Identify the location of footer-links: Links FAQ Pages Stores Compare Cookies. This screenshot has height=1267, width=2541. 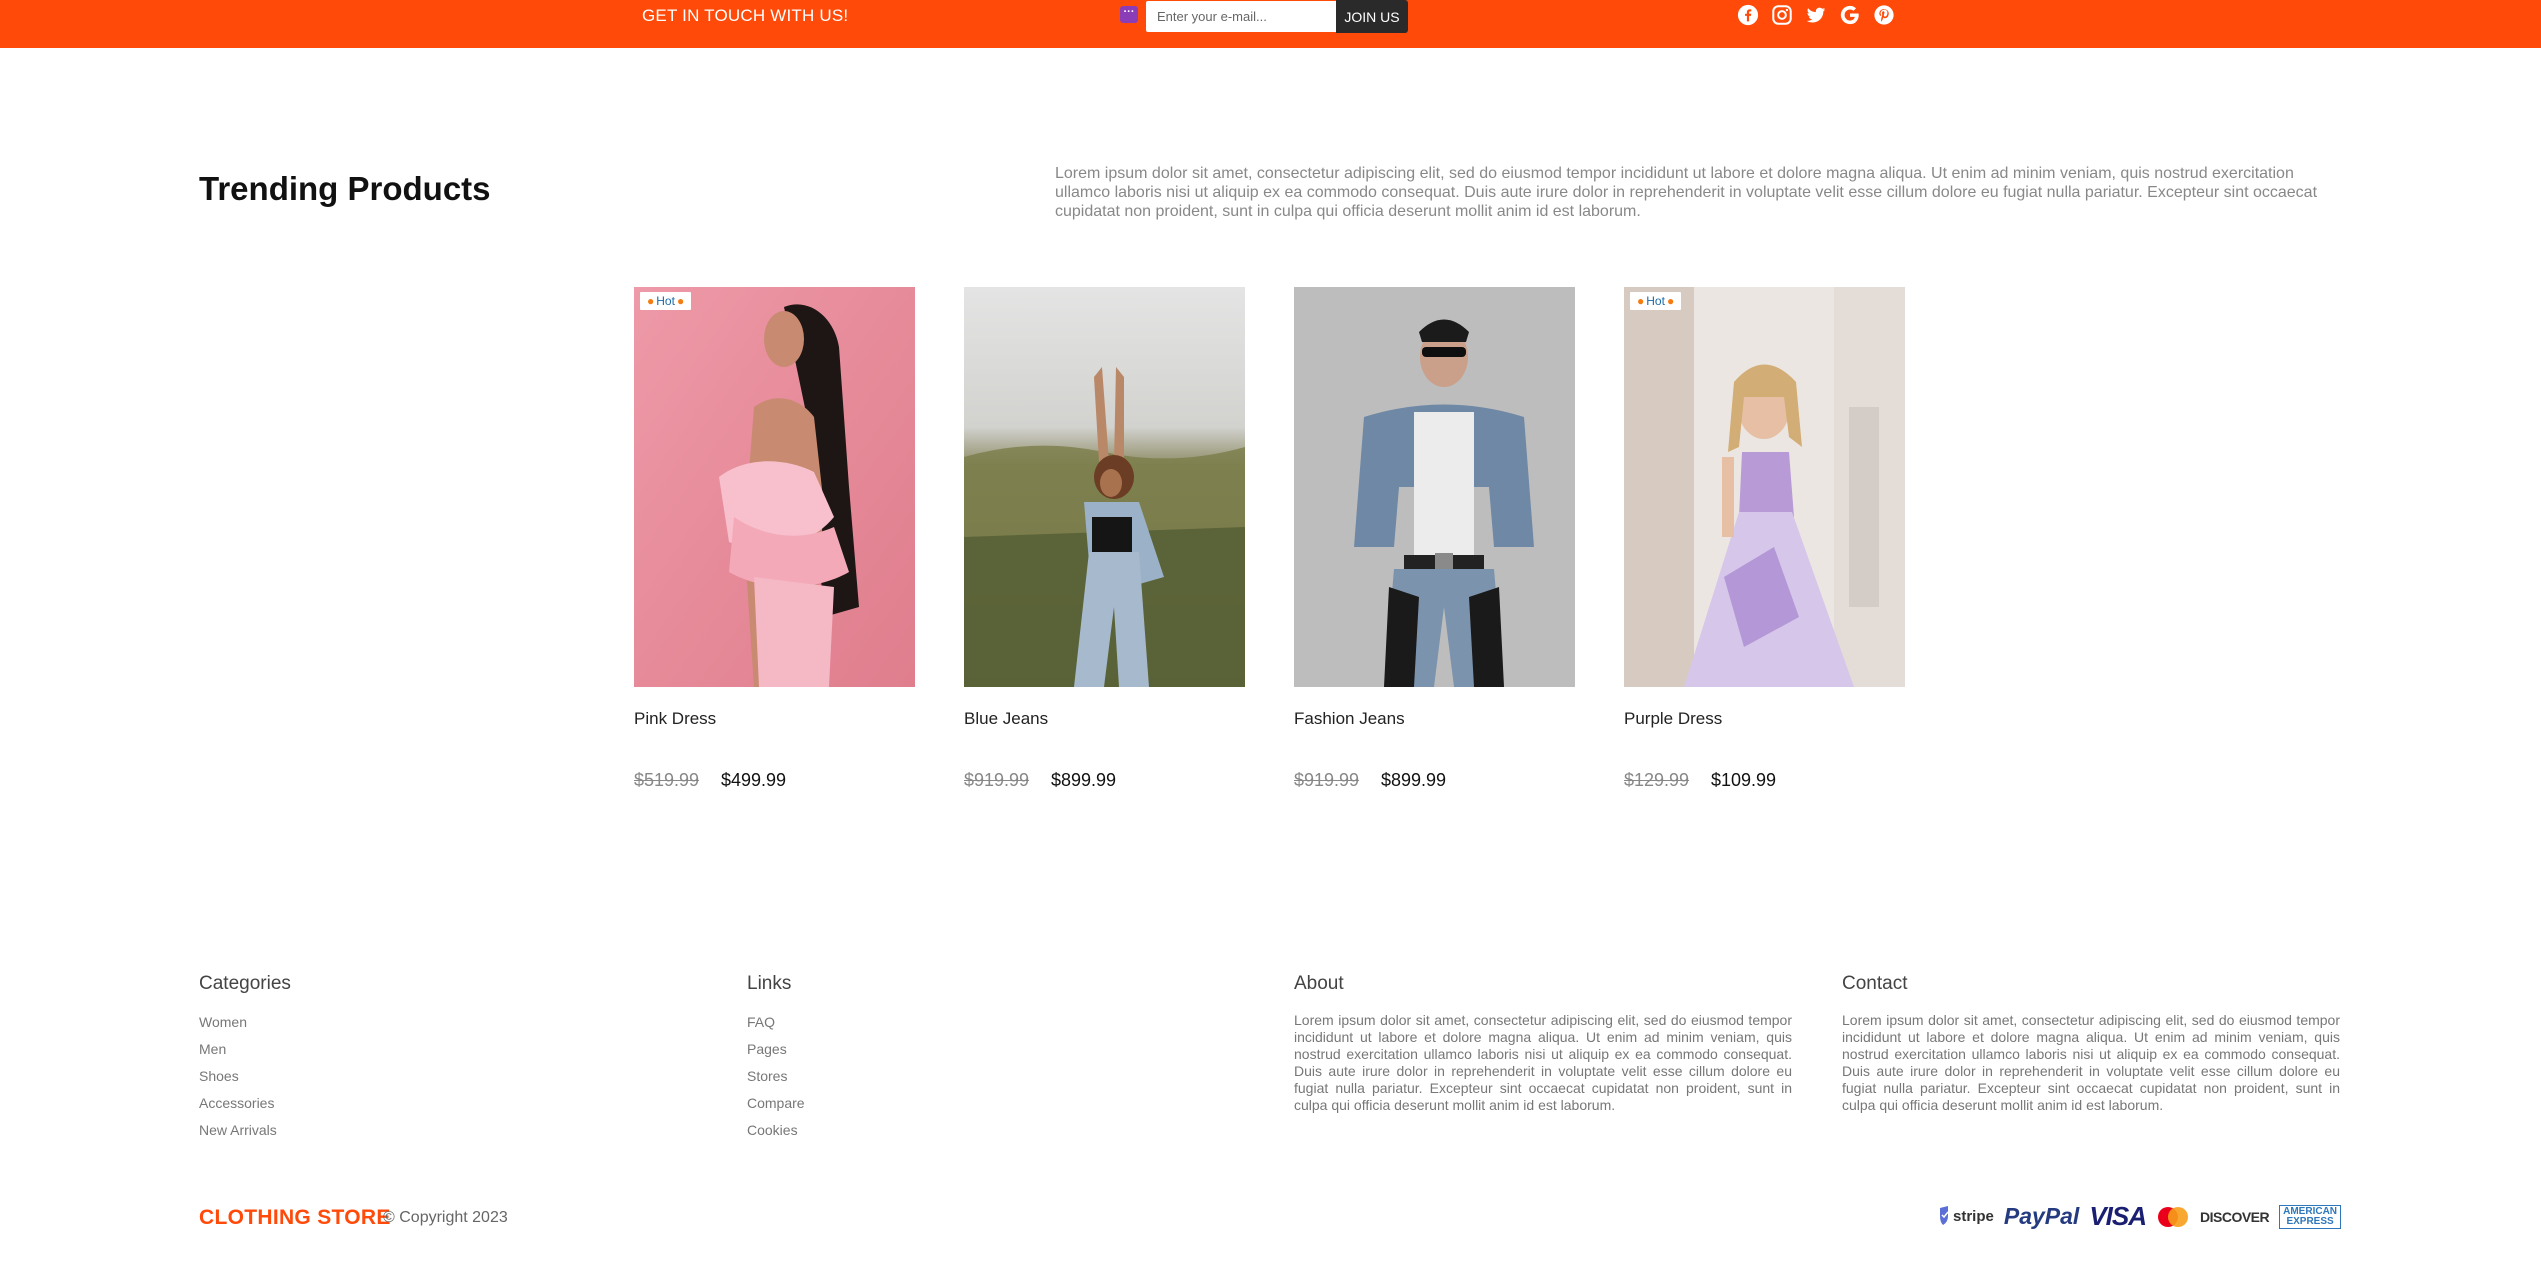
(776, 1060).